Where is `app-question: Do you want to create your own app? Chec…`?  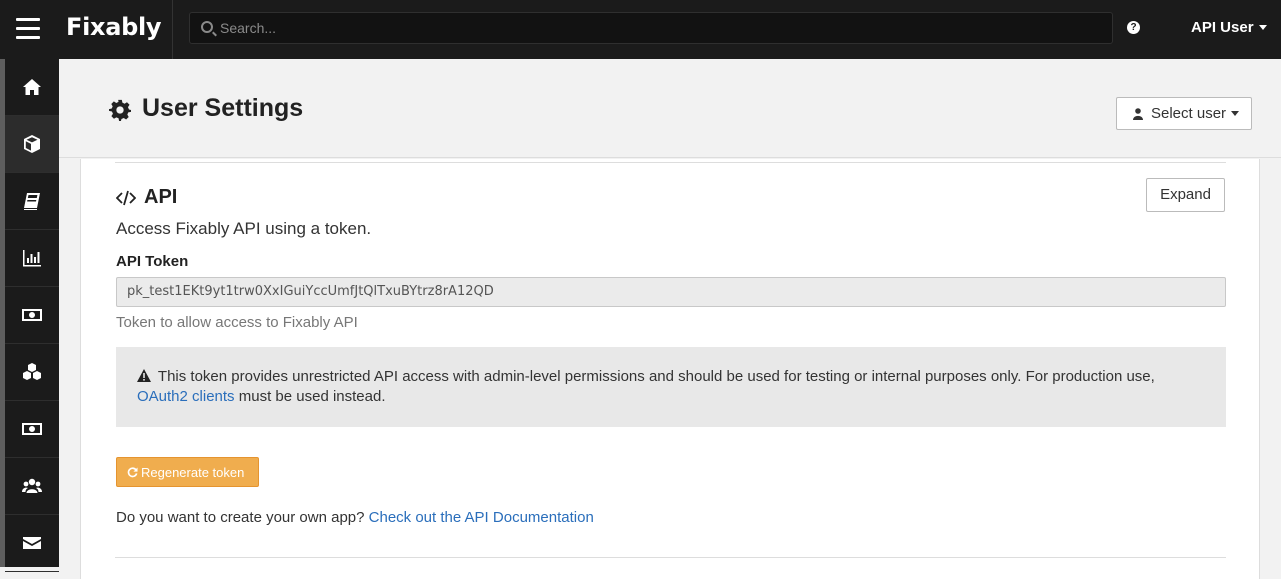
app-question: Do you want to create your own app? Chec… is located at coordinates (355, 517).